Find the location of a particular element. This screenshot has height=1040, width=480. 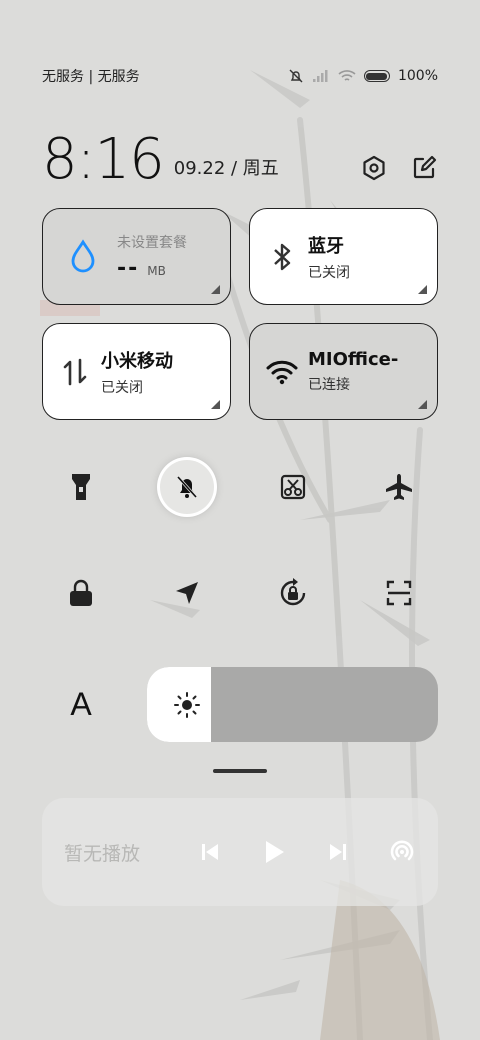

location-button is located at coordinates (187, 593).